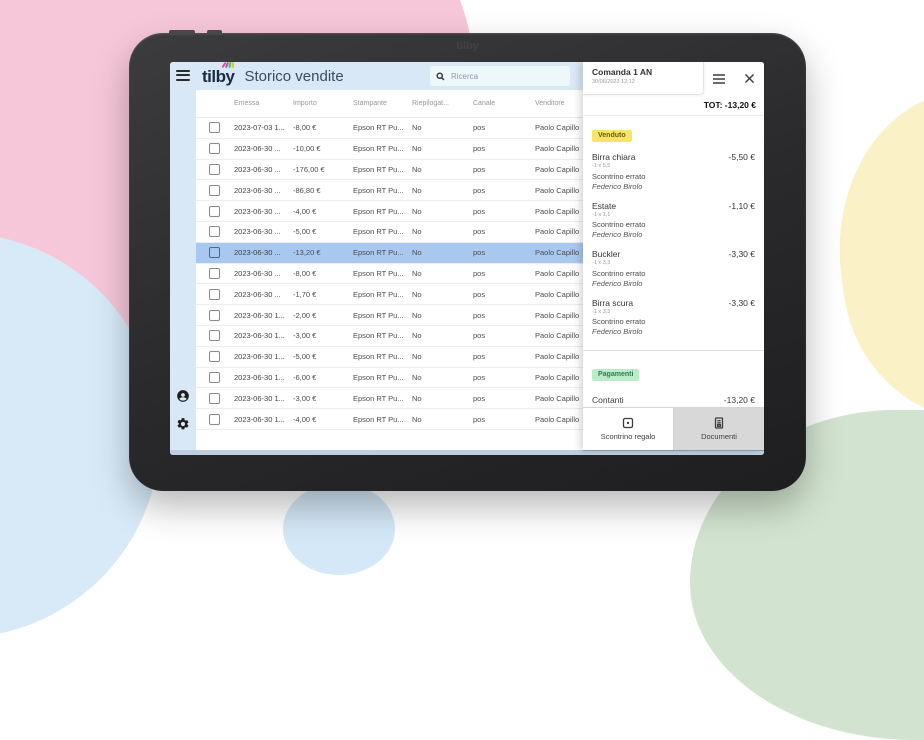 The width and height of the screenshot is (924, 740). Describe the element at coordinates (500, 76) in the screenshot. I see `search-input: Ricerca` at that location.